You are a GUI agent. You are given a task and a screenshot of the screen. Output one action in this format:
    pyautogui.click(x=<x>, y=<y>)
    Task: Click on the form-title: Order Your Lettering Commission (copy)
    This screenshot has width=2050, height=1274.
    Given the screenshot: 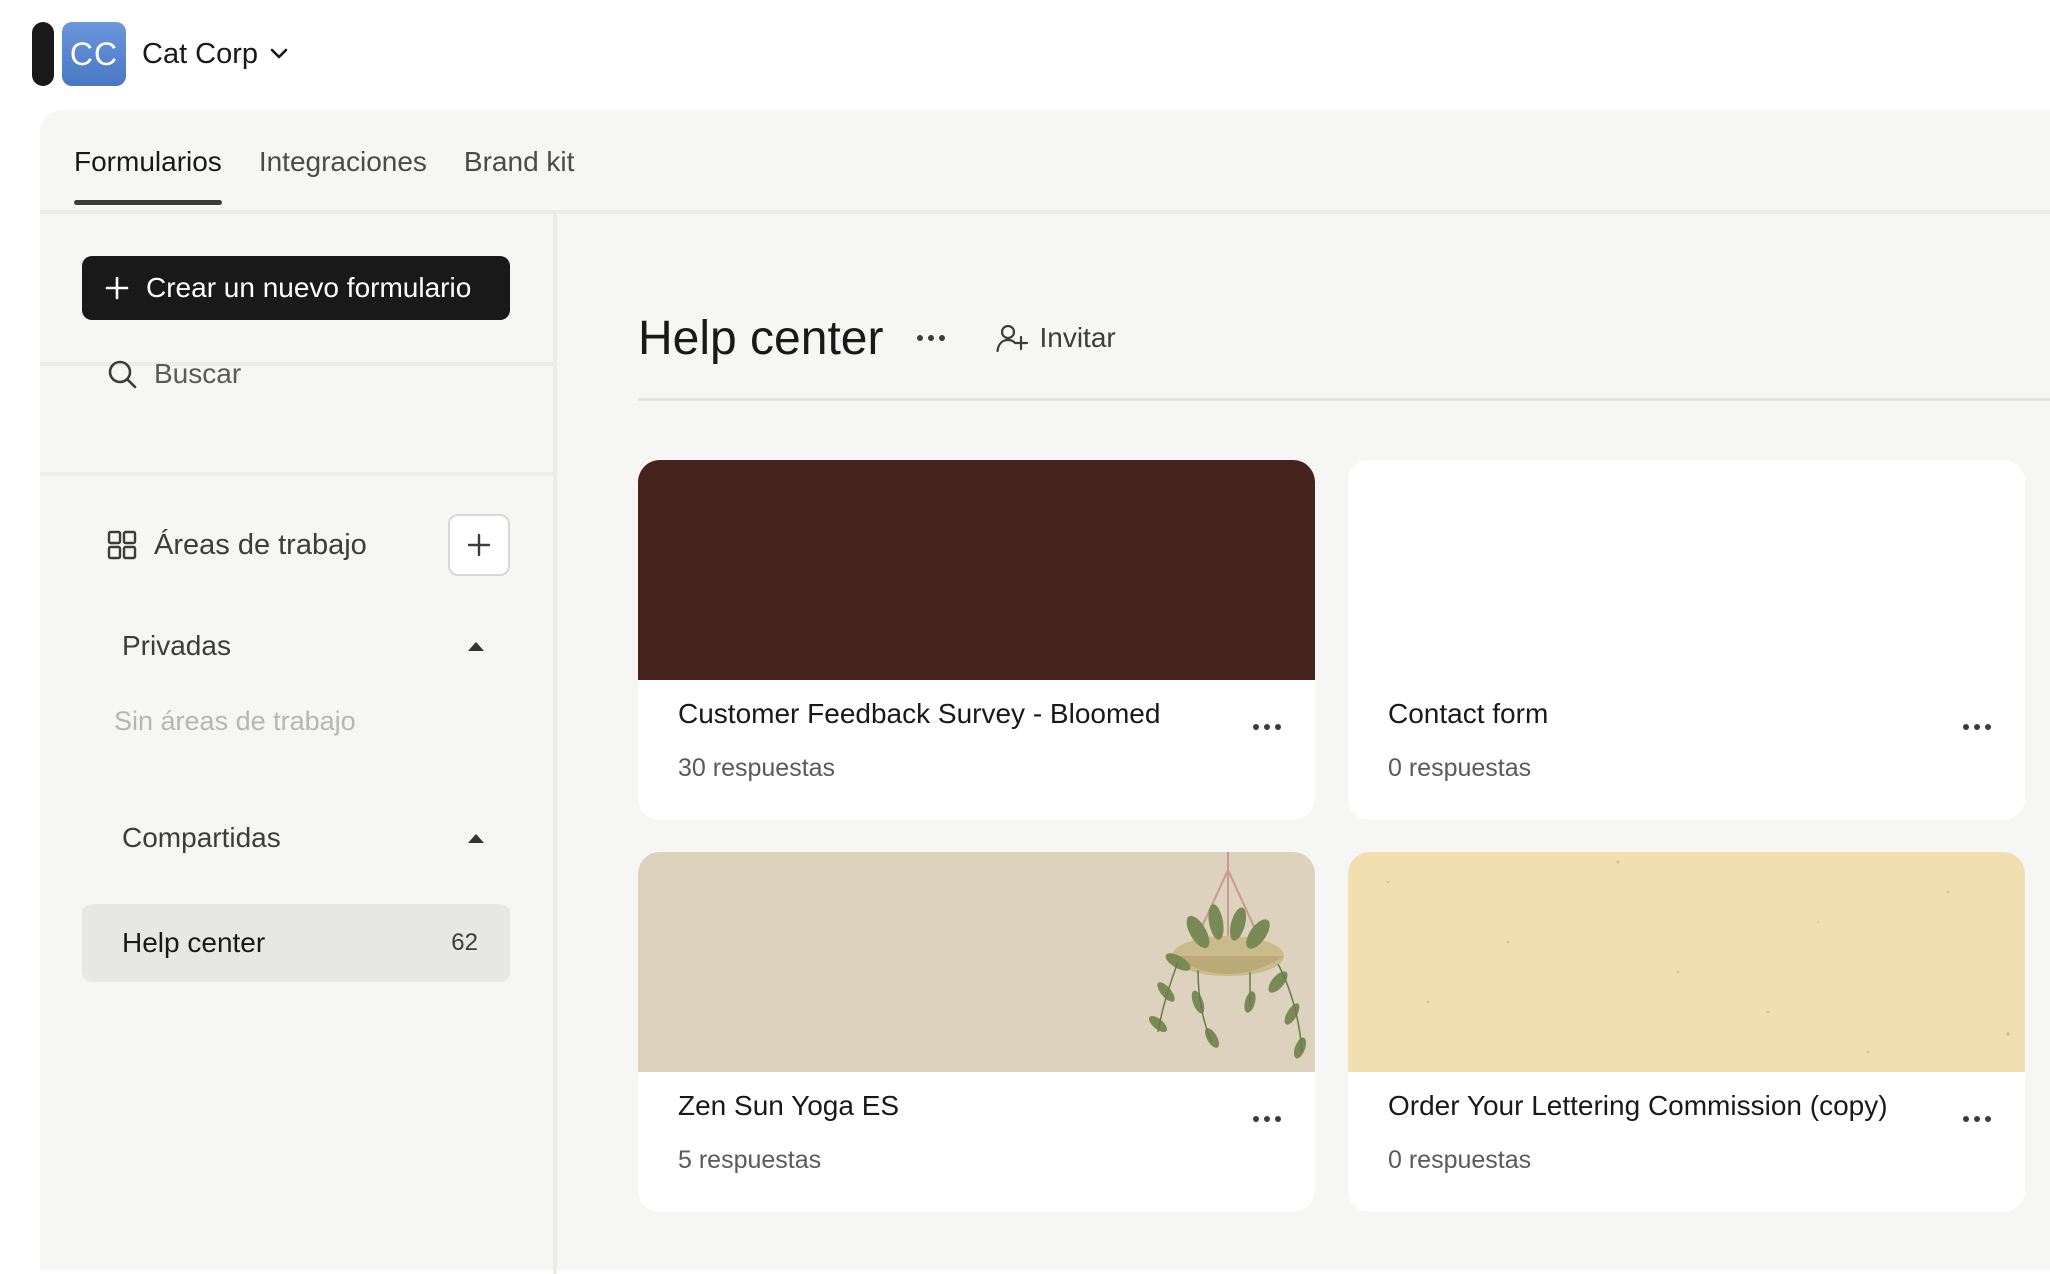 What is the action you would take?
    pyautogui.click(x=1638, y=1105)
    